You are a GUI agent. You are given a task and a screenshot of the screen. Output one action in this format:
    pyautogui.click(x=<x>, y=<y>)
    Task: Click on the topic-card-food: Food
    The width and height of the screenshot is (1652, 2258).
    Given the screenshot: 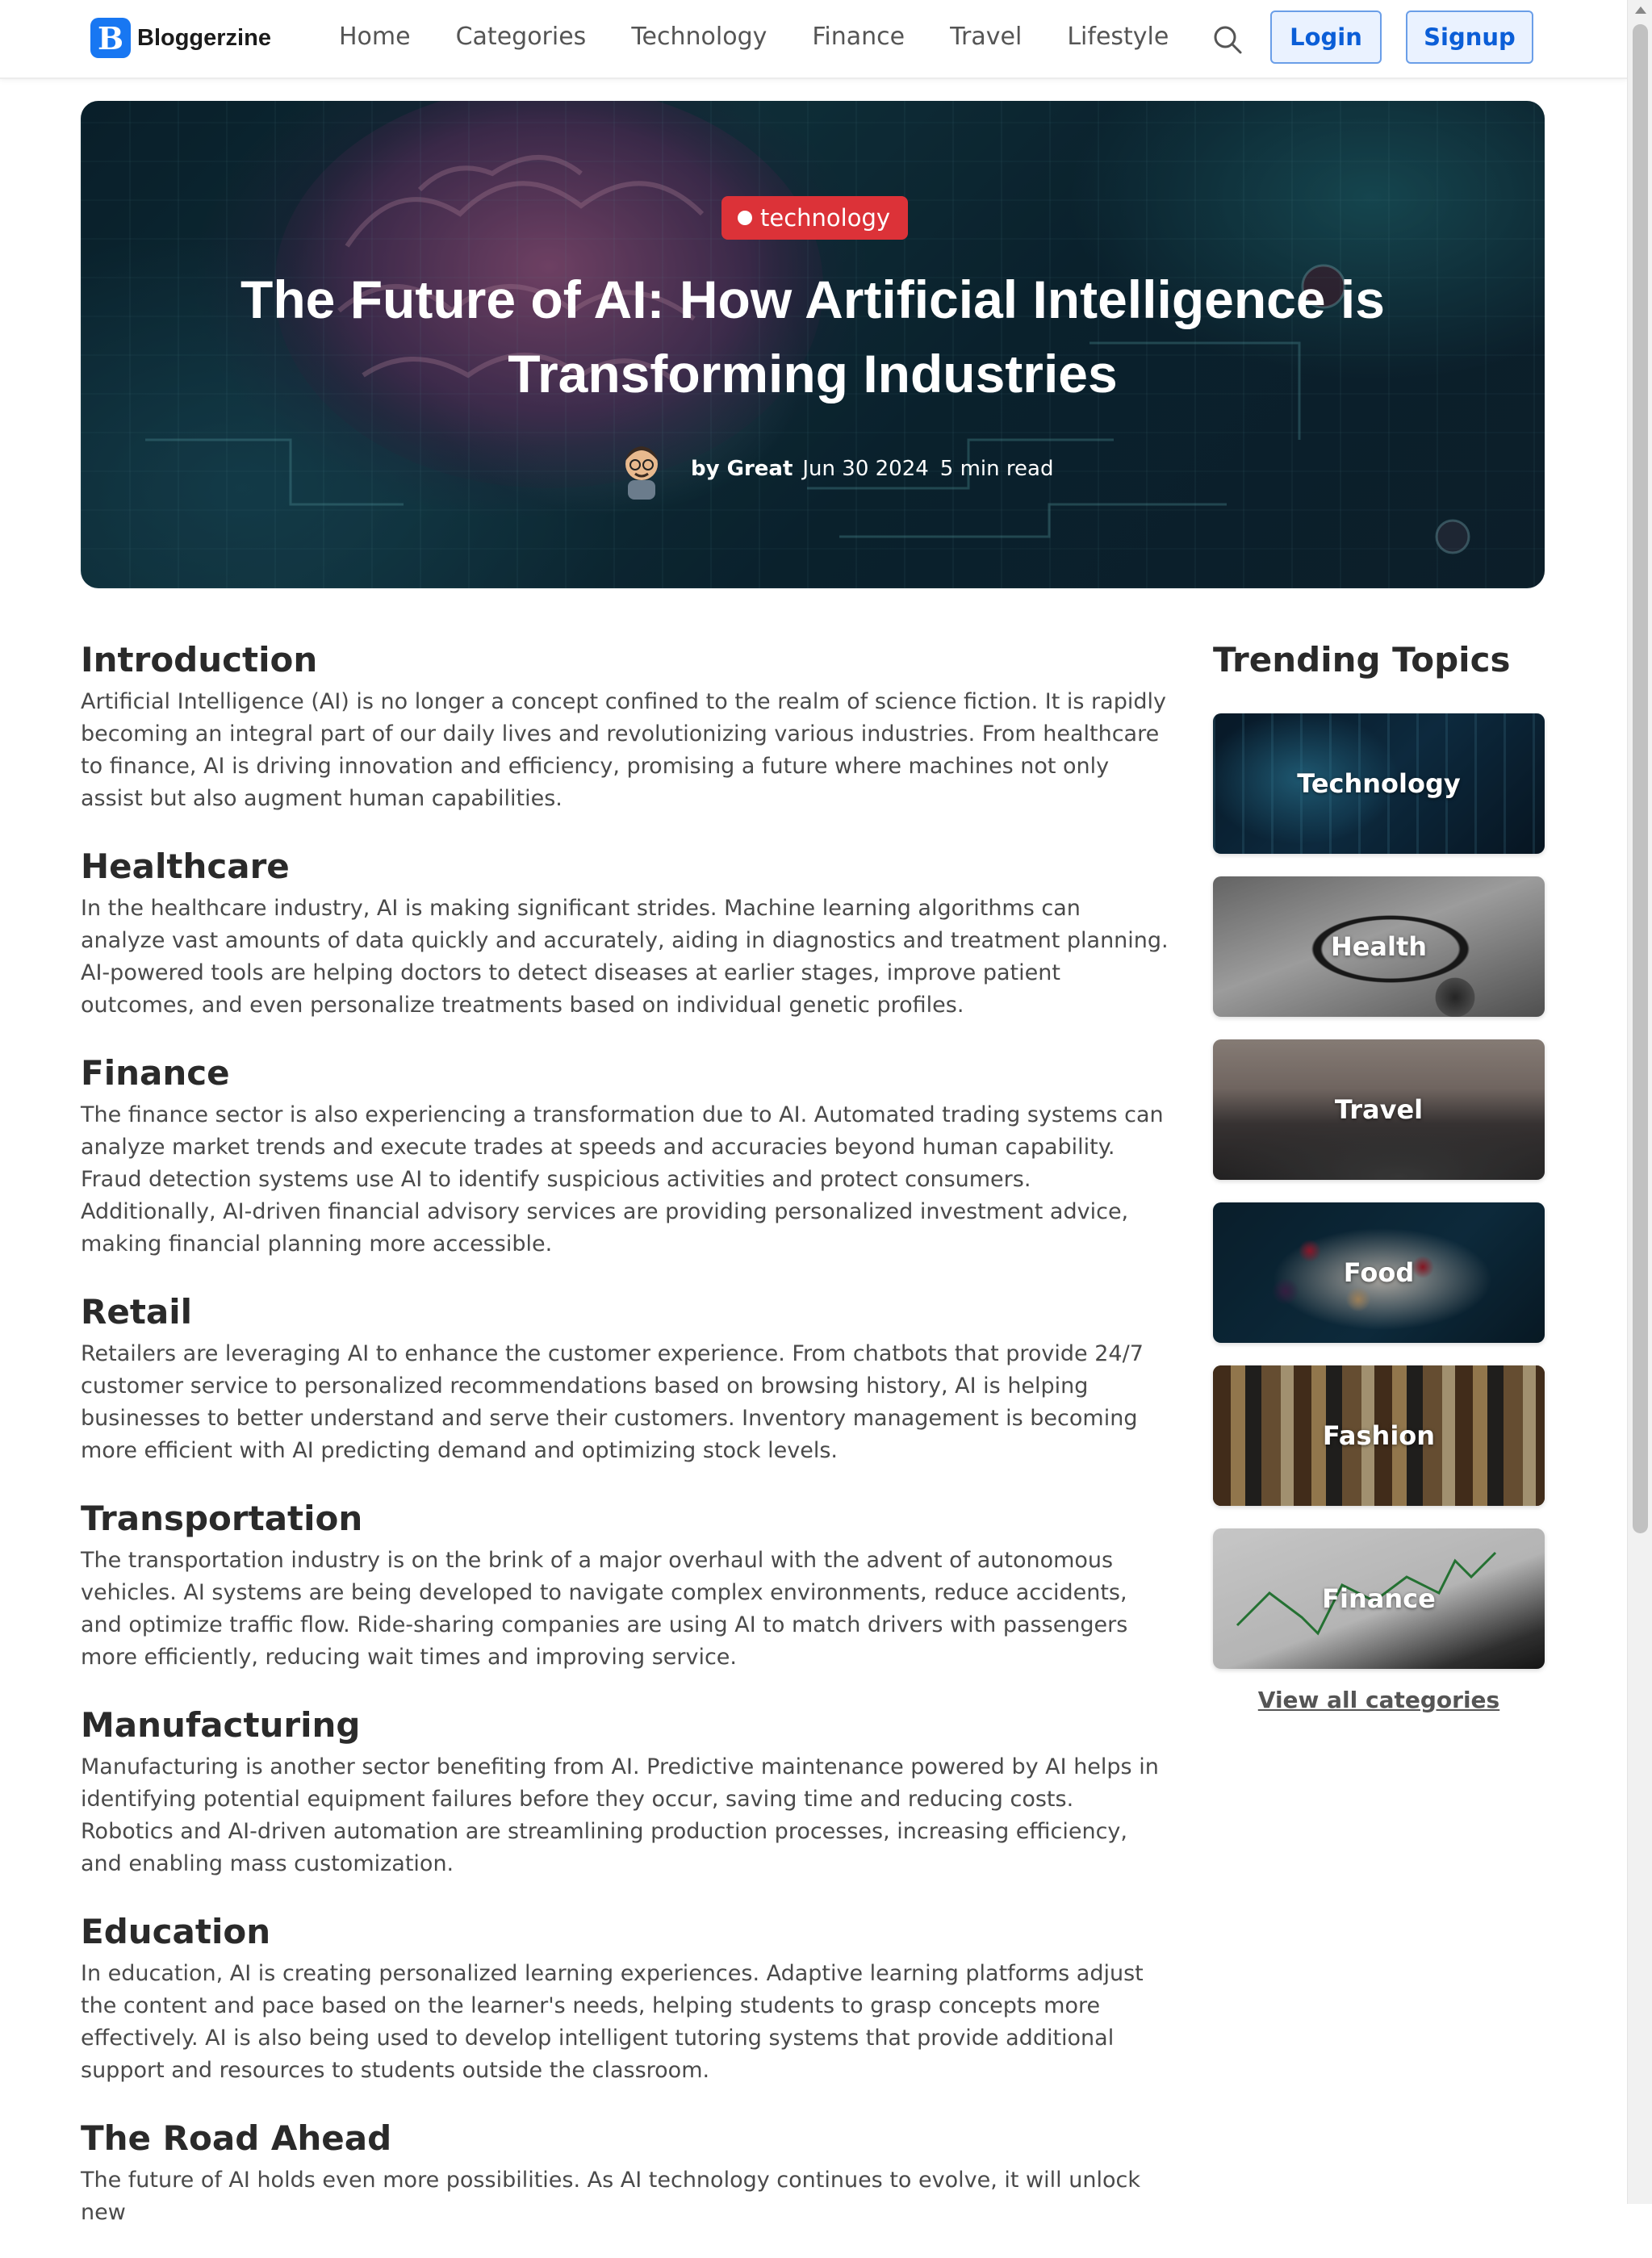 What is the action you would take?
    pyautogui.click(x=1379, y=1272)
    